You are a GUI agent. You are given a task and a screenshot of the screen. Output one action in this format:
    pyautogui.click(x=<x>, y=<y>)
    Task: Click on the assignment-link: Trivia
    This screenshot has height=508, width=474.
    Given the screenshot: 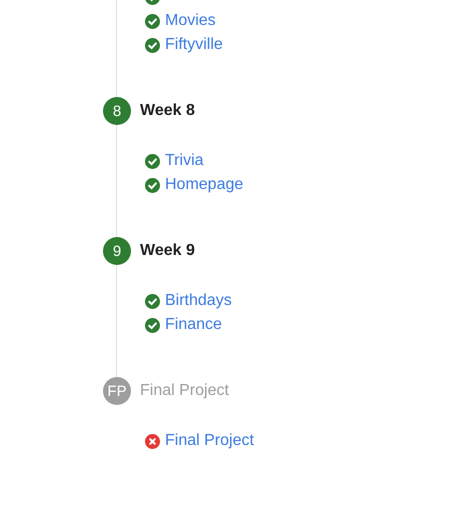 What is the action you would take?
    pyautogui.click(x=184, y=161)
    